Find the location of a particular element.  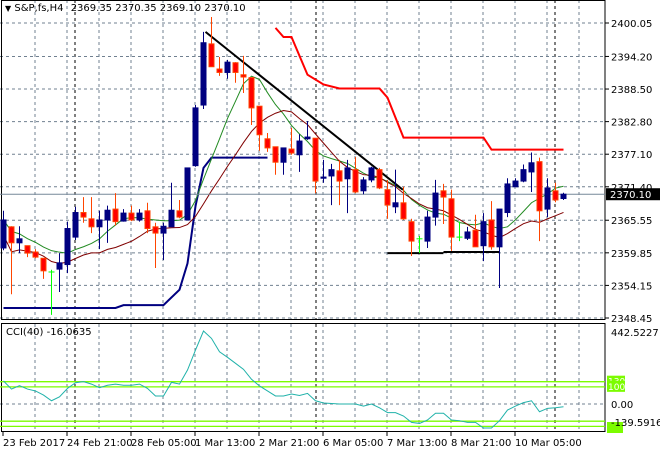

y-tick-label: 2400.05 is located at coordinates (631, 24).